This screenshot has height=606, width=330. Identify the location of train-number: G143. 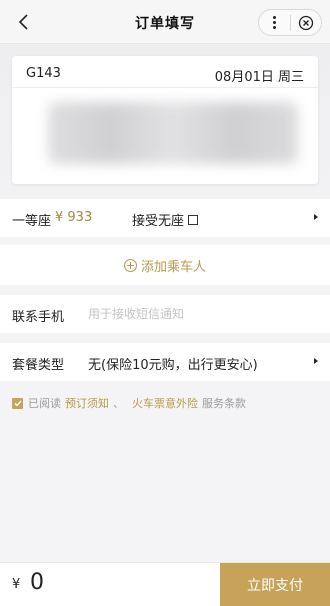
(43, 73).